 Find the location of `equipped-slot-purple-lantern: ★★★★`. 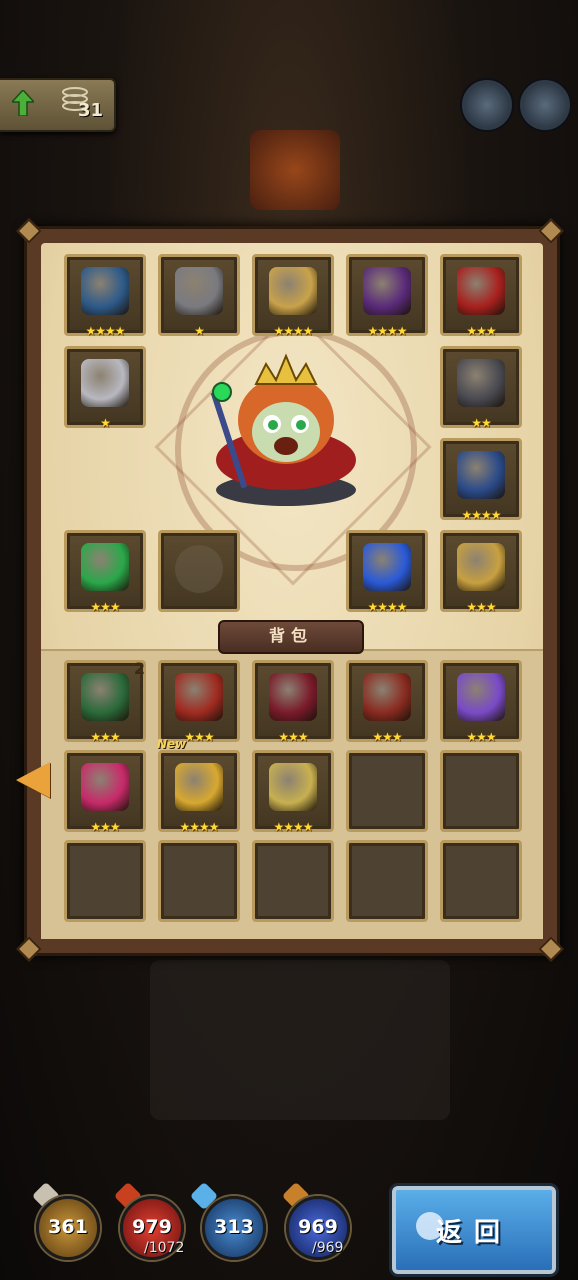

equipped-slot-purple-lantern: ★★★★ is located at coordinates (387, 296).